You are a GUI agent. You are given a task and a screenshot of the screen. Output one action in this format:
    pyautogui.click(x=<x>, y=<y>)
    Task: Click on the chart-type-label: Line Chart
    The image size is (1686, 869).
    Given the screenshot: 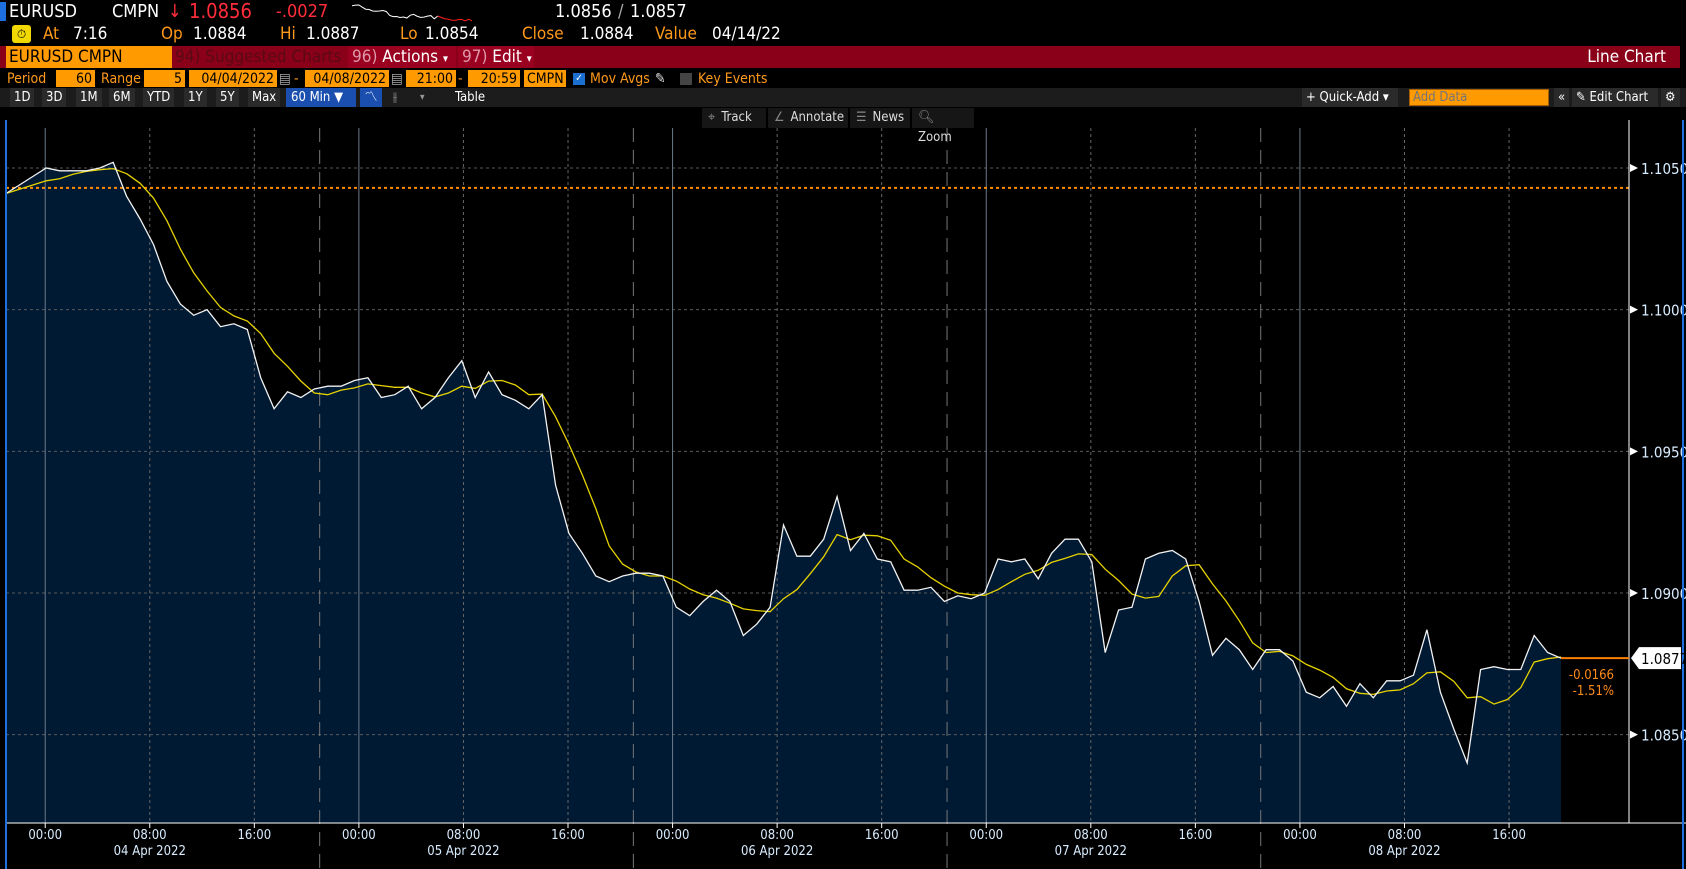 What is the action you would take?
    pyautogui.click(x=1626, y=57)
    